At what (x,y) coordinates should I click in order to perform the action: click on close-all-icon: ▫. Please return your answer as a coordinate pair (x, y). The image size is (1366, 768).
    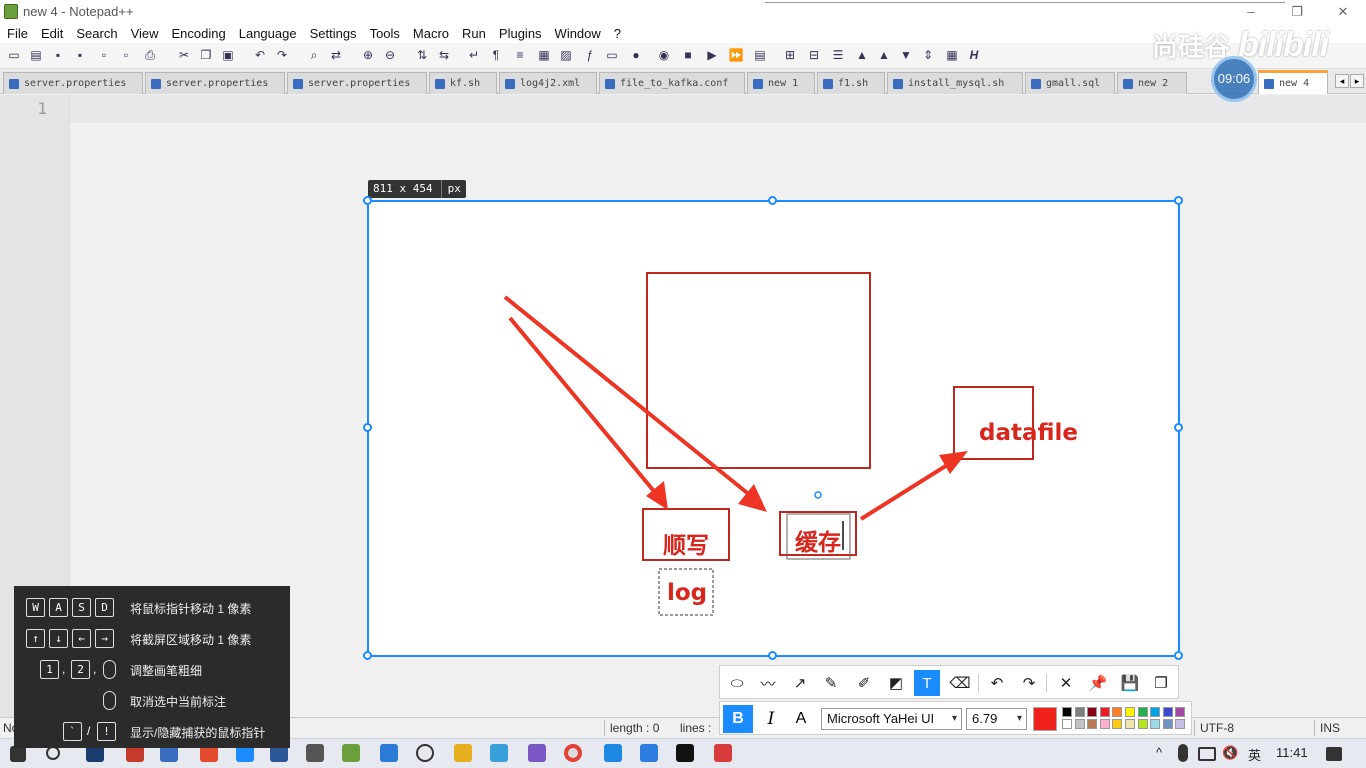
    Looking at the image, I should click on (126, 55).